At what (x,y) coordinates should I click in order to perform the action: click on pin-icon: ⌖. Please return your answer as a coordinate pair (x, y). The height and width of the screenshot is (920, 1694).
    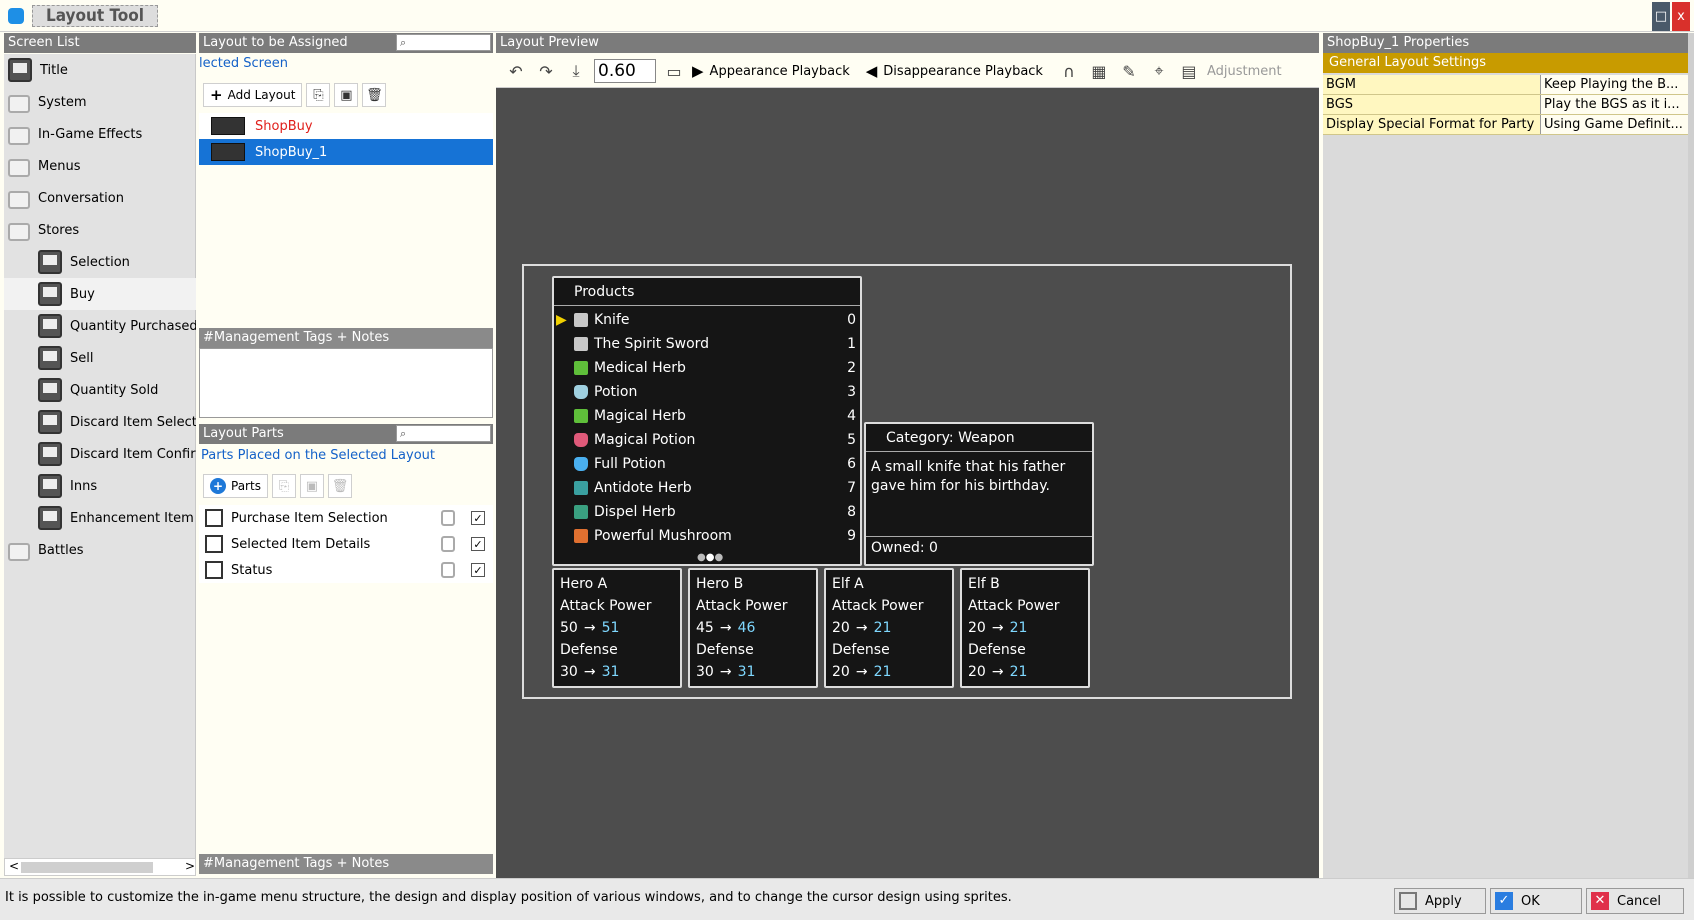
    Looking at the image, I should click on (1159, 71).